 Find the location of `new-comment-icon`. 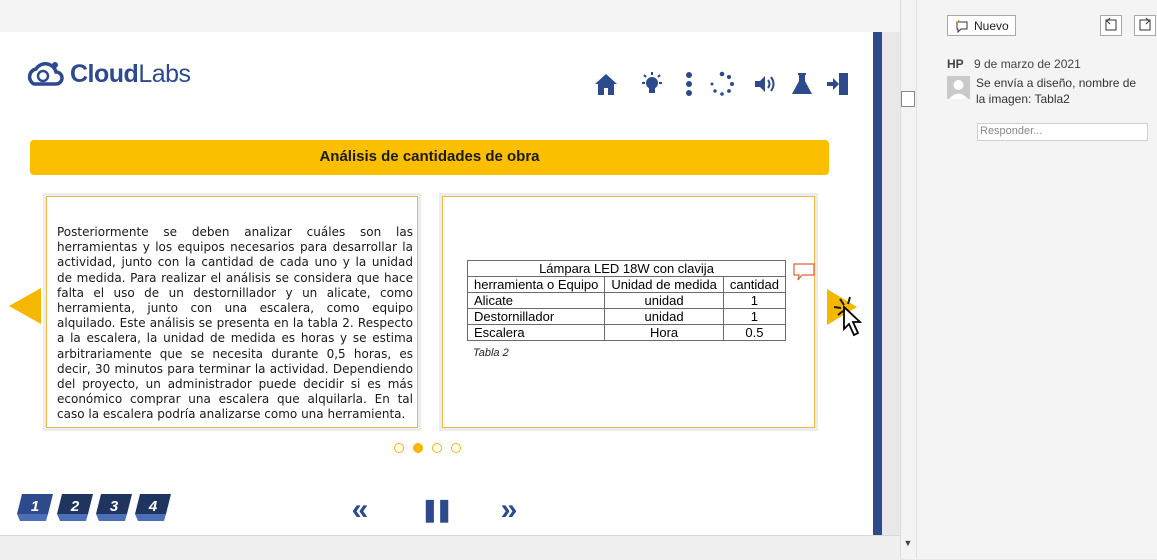

new-comment-icon is located at coordinates (962, 26).